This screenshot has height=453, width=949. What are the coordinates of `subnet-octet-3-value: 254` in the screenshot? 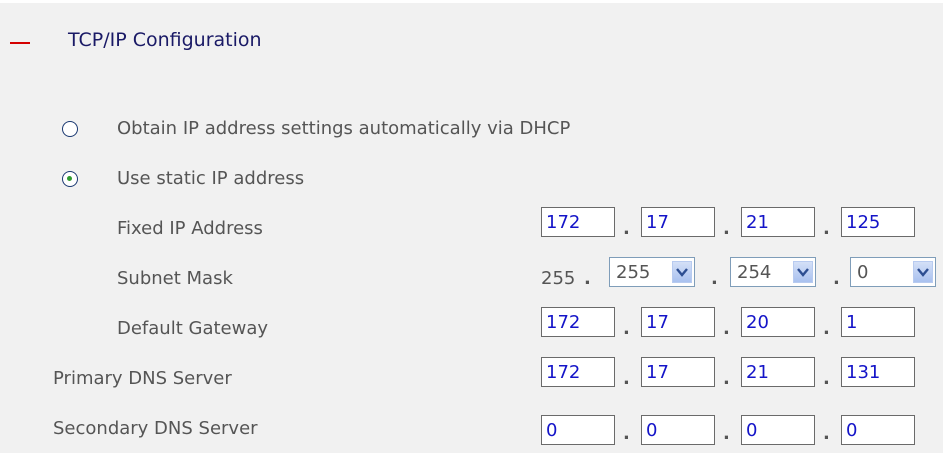 It's located at (754, 272).